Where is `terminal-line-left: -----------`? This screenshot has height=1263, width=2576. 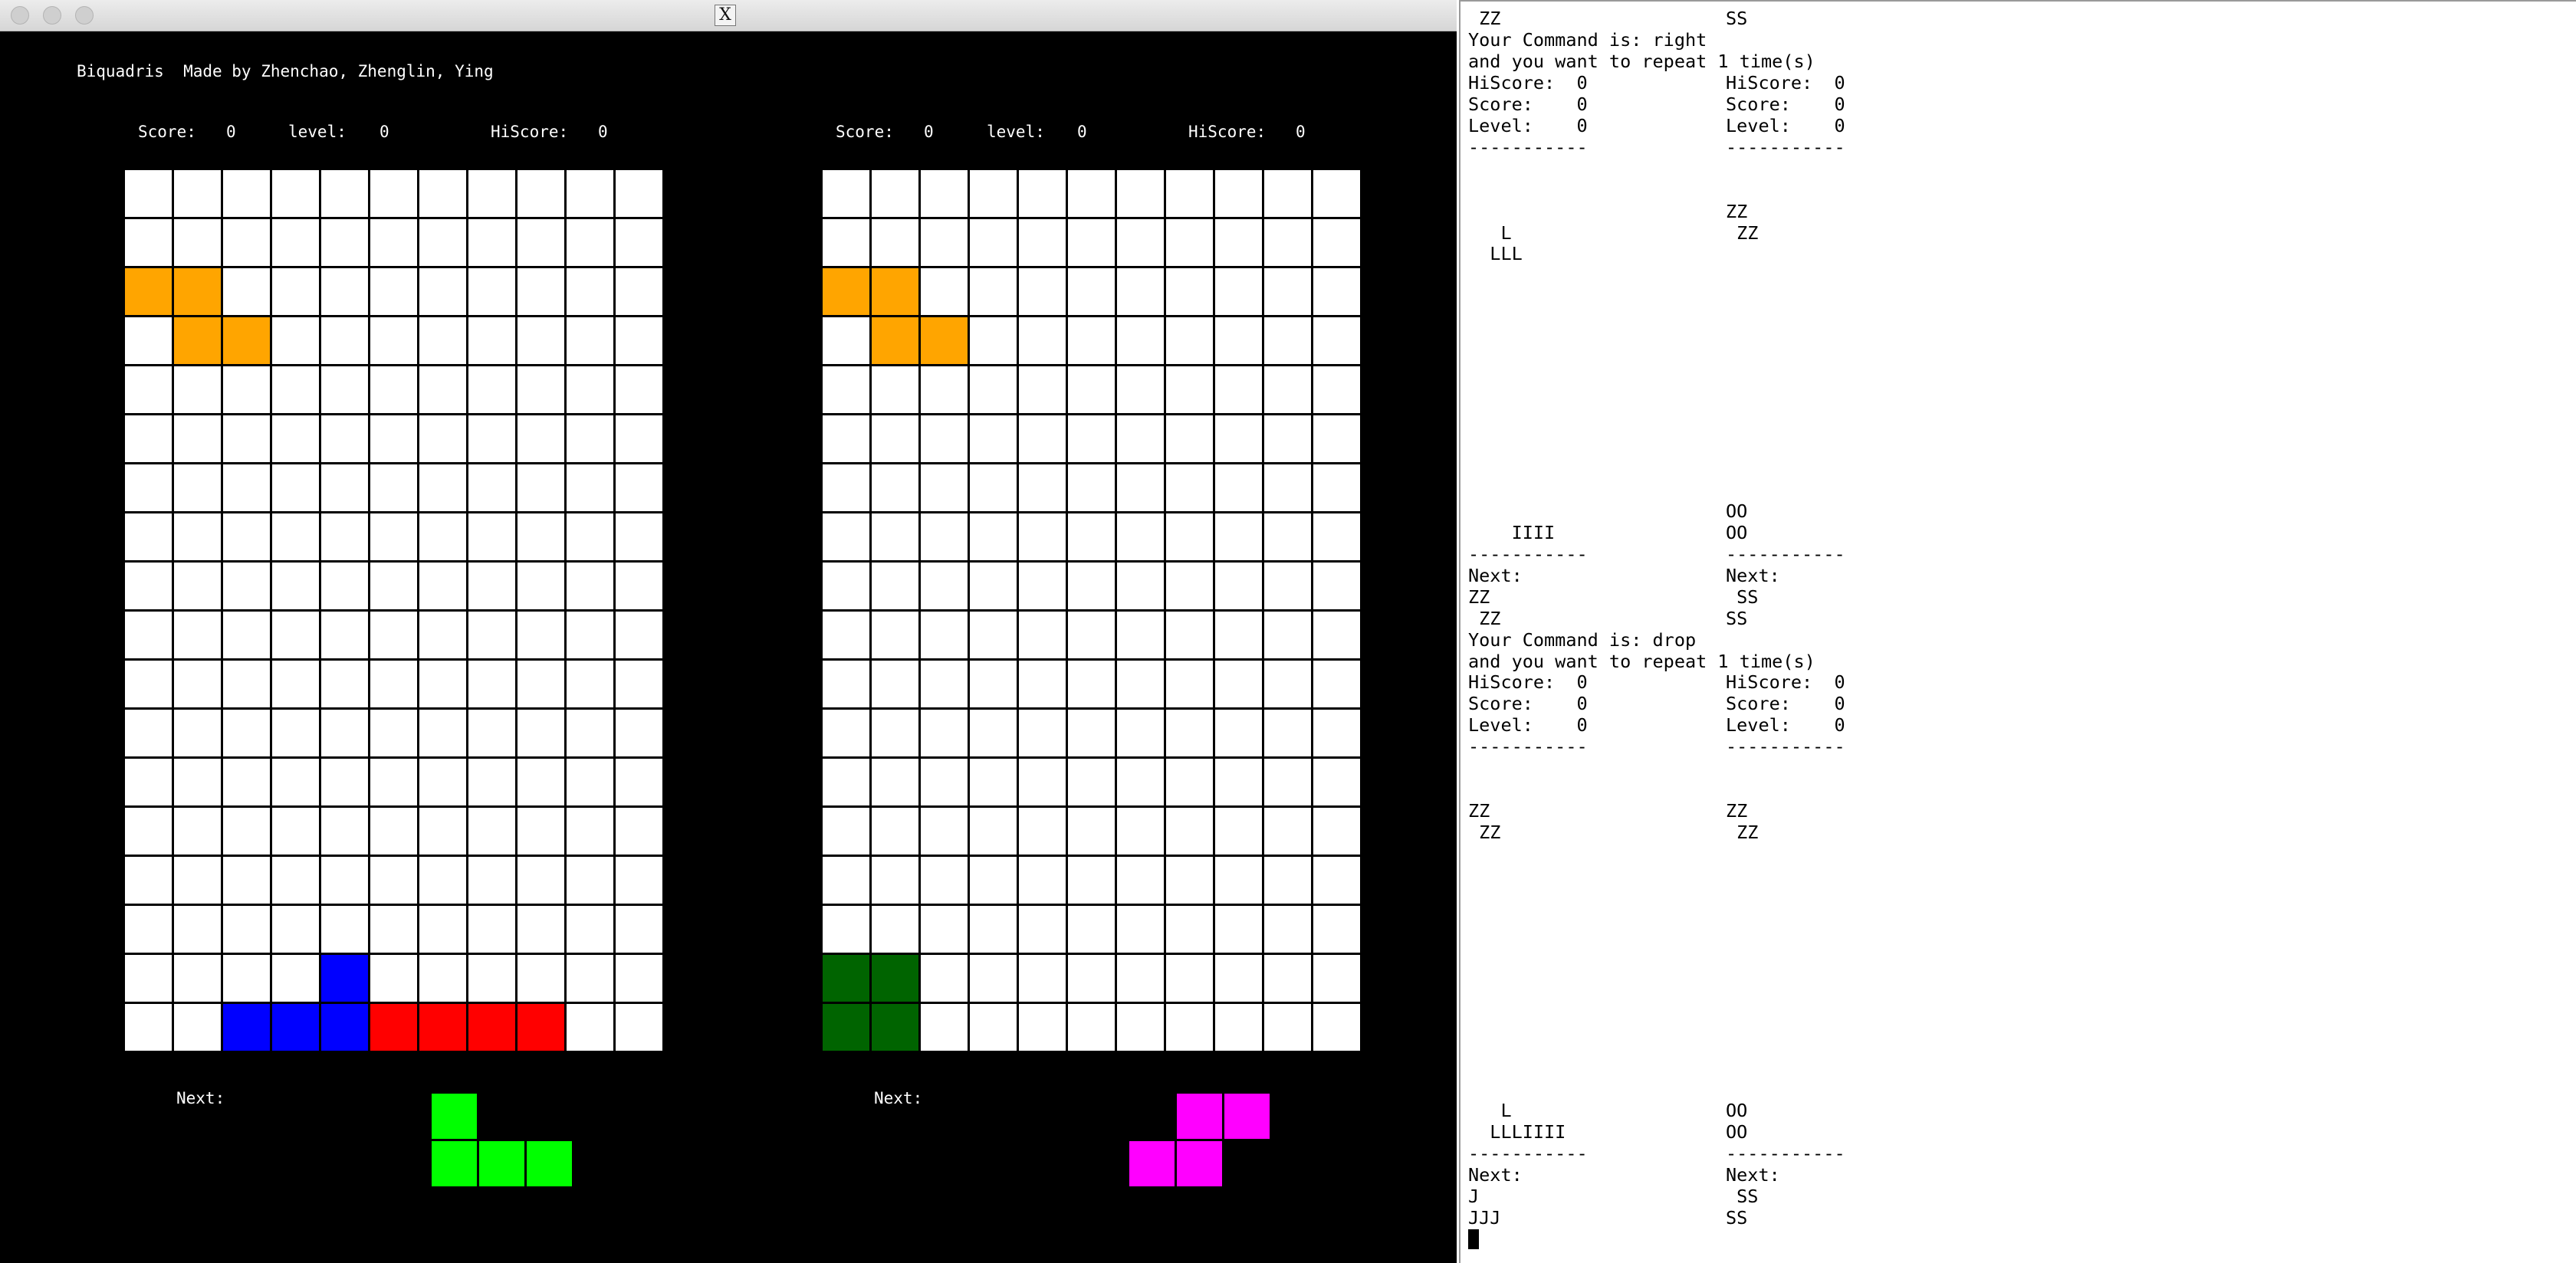 terminal-line-left: ----------- is located at coordinates (1528, 147).